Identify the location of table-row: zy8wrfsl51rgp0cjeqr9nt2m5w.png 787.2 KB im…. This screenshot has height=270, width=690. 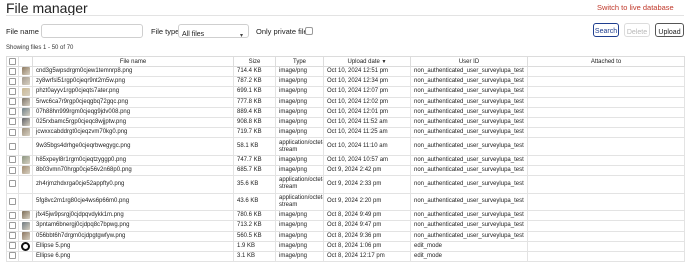
(345, 82).